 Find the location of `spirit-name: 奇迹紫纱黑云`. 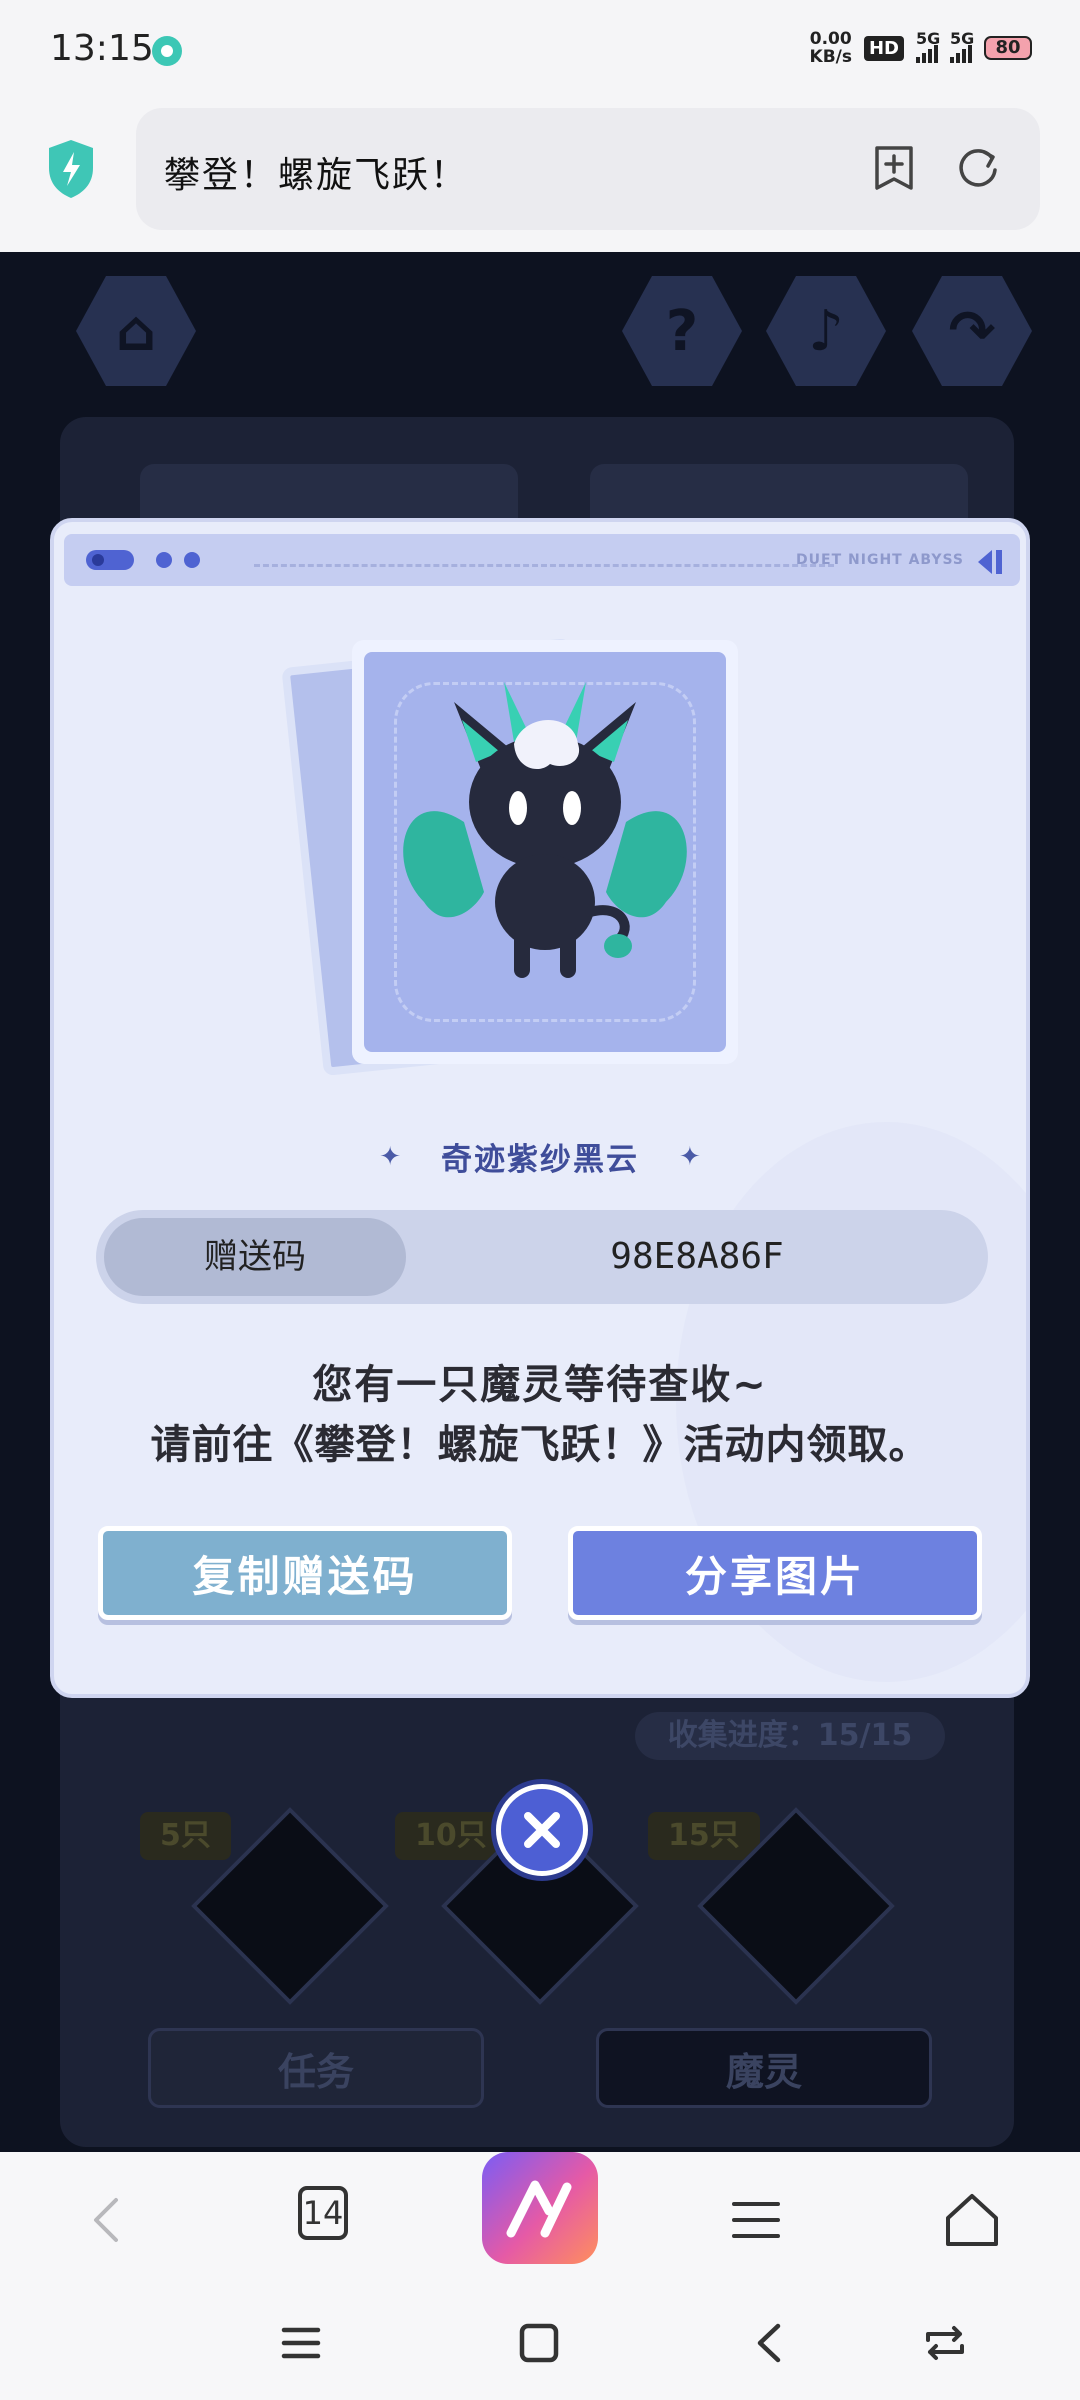

spirit-name: 奇迹紫纱黑云 is located at coordinates (540, 1160).